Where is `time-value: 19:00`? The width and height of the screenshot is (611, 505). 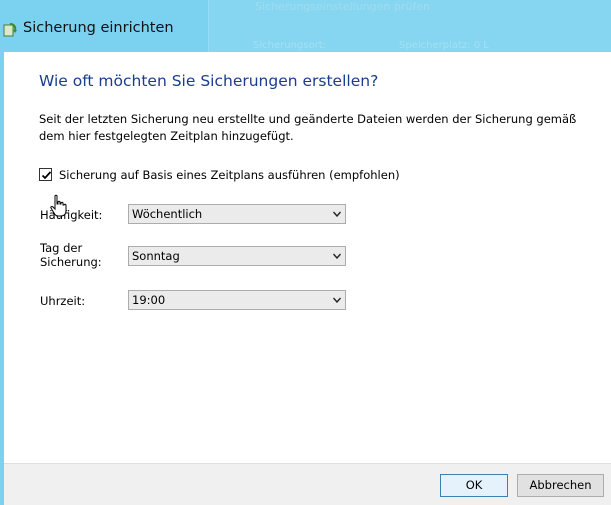
time-value: 19:00 is located at coordinates (149, 300).